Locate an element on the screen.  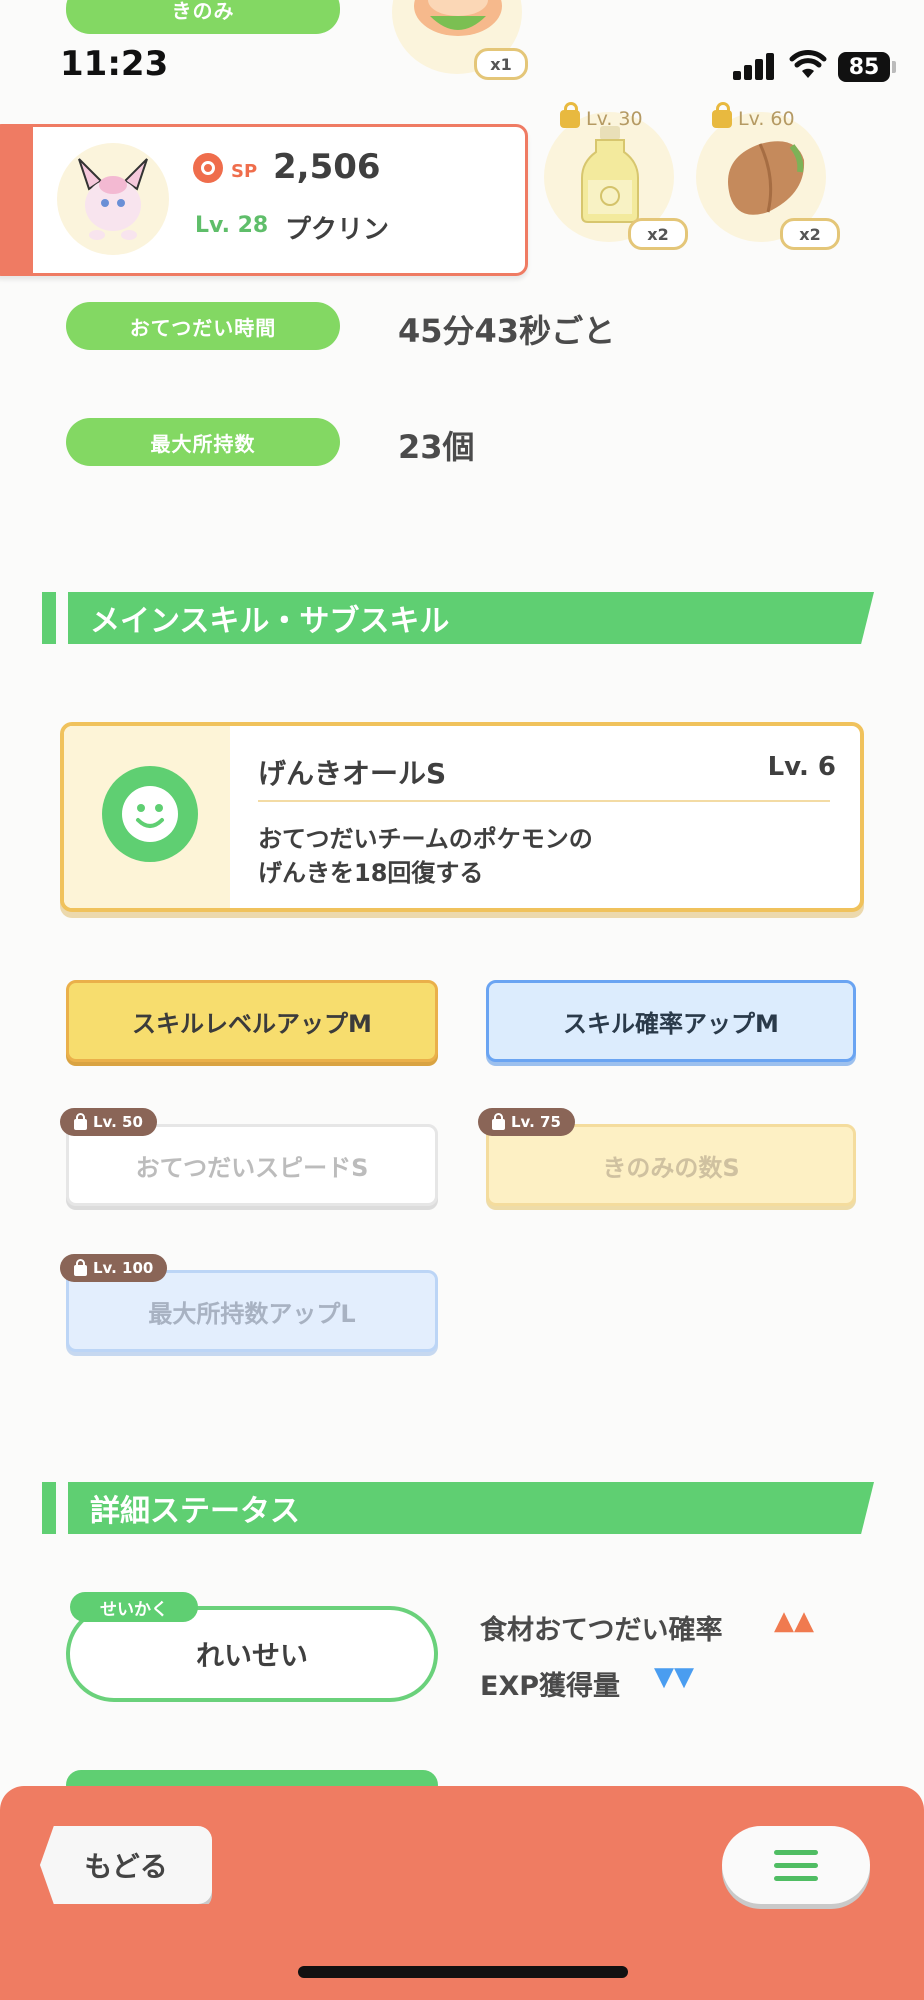
sub-skill-1-label: スキルレベルアップM is located at coordinates (252, 1023).